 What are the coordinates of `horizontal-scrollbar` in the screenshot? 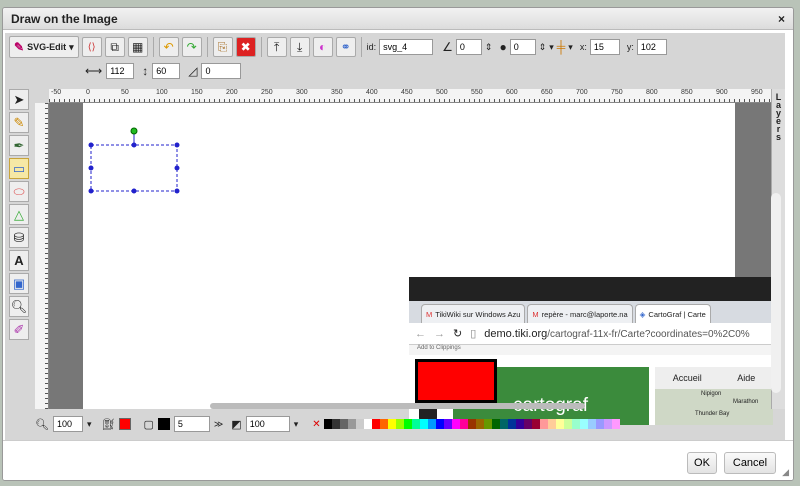 It's located at (397, 406).